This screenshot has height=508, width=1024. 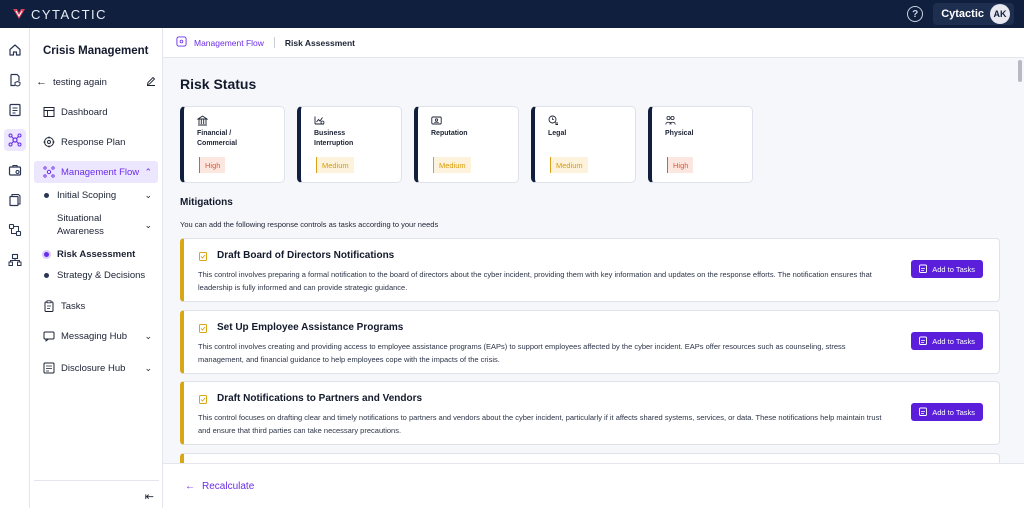 I want to click on mitigation-card-partial, so click(x=590, y=458).